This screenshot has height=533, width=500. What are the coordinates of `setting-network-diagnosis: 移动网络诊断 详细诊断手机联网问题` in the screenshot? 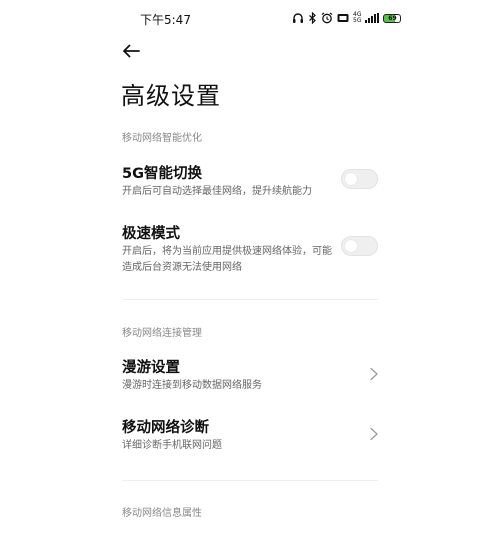 It's located at (250, 436).